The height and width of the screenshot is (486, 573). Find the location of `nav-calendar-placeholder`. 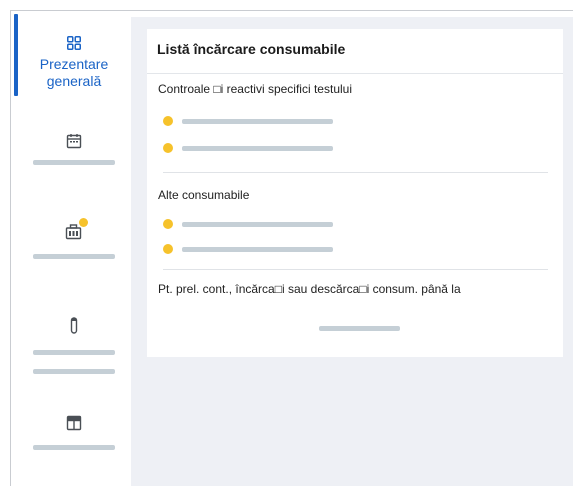

nav-calendar-placeholder is located at coordinates (74, 162).